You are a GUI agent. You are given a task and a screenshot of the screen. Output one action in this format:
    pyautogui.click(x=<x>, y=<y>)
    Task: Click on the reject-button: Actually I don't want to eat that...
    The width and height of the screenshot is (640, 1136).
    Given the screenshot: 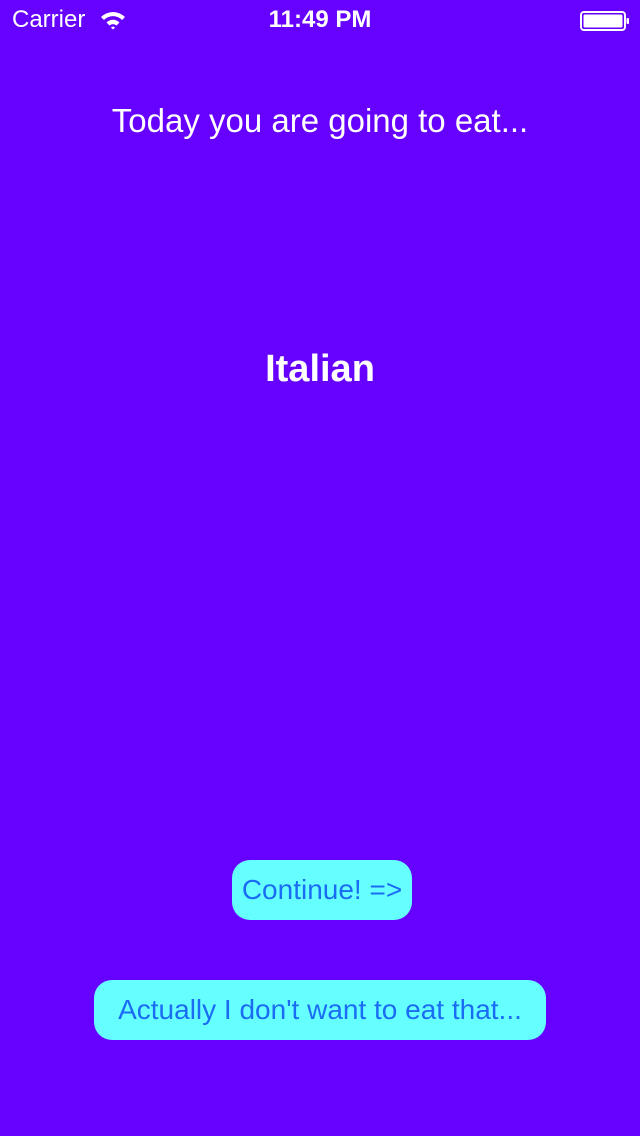 What is the action you would take?
    pyautogui.click(x=320, y=1010)
    